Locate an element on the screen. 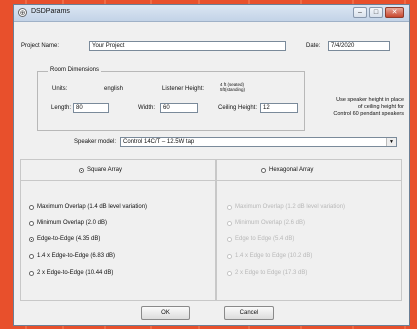  square-option-radio: Minimum Overlap (2.0 dB) is located at coordinates (68, 223).